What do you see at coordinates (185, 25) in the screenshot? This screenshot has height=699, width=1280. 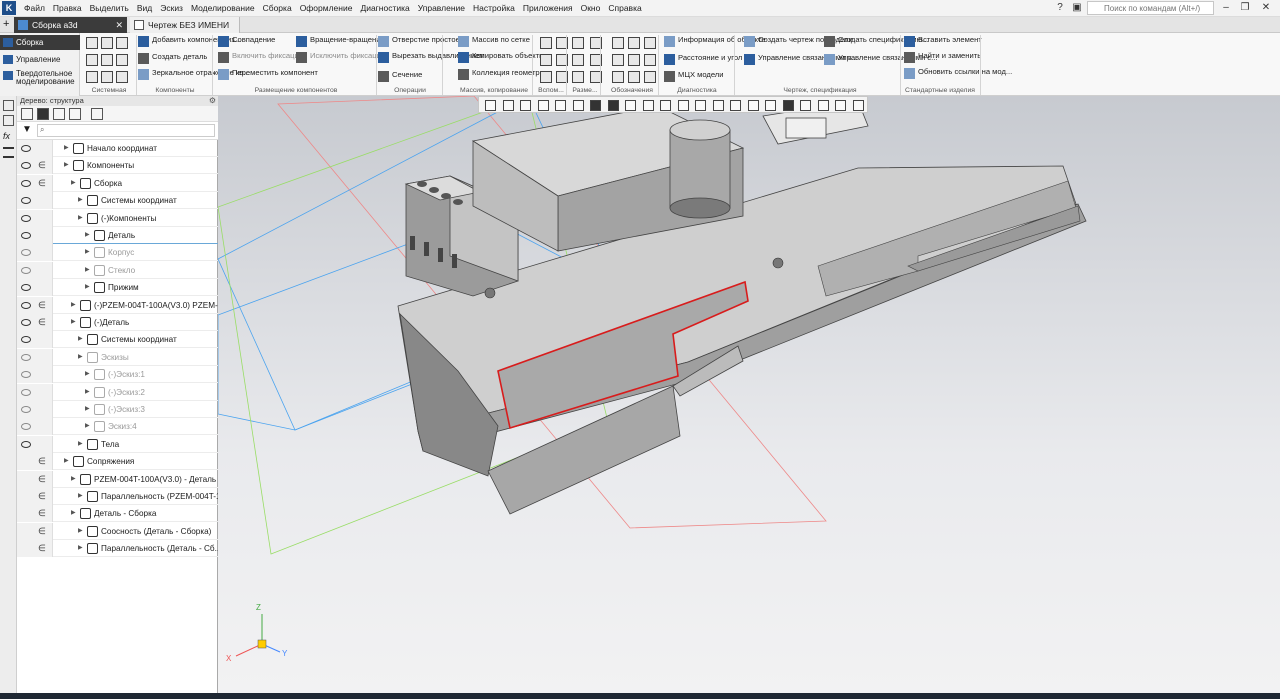 I see `tab-drawing: Чертеж БЕЗ ИМЕНИ` at bounding box center [185, 25].